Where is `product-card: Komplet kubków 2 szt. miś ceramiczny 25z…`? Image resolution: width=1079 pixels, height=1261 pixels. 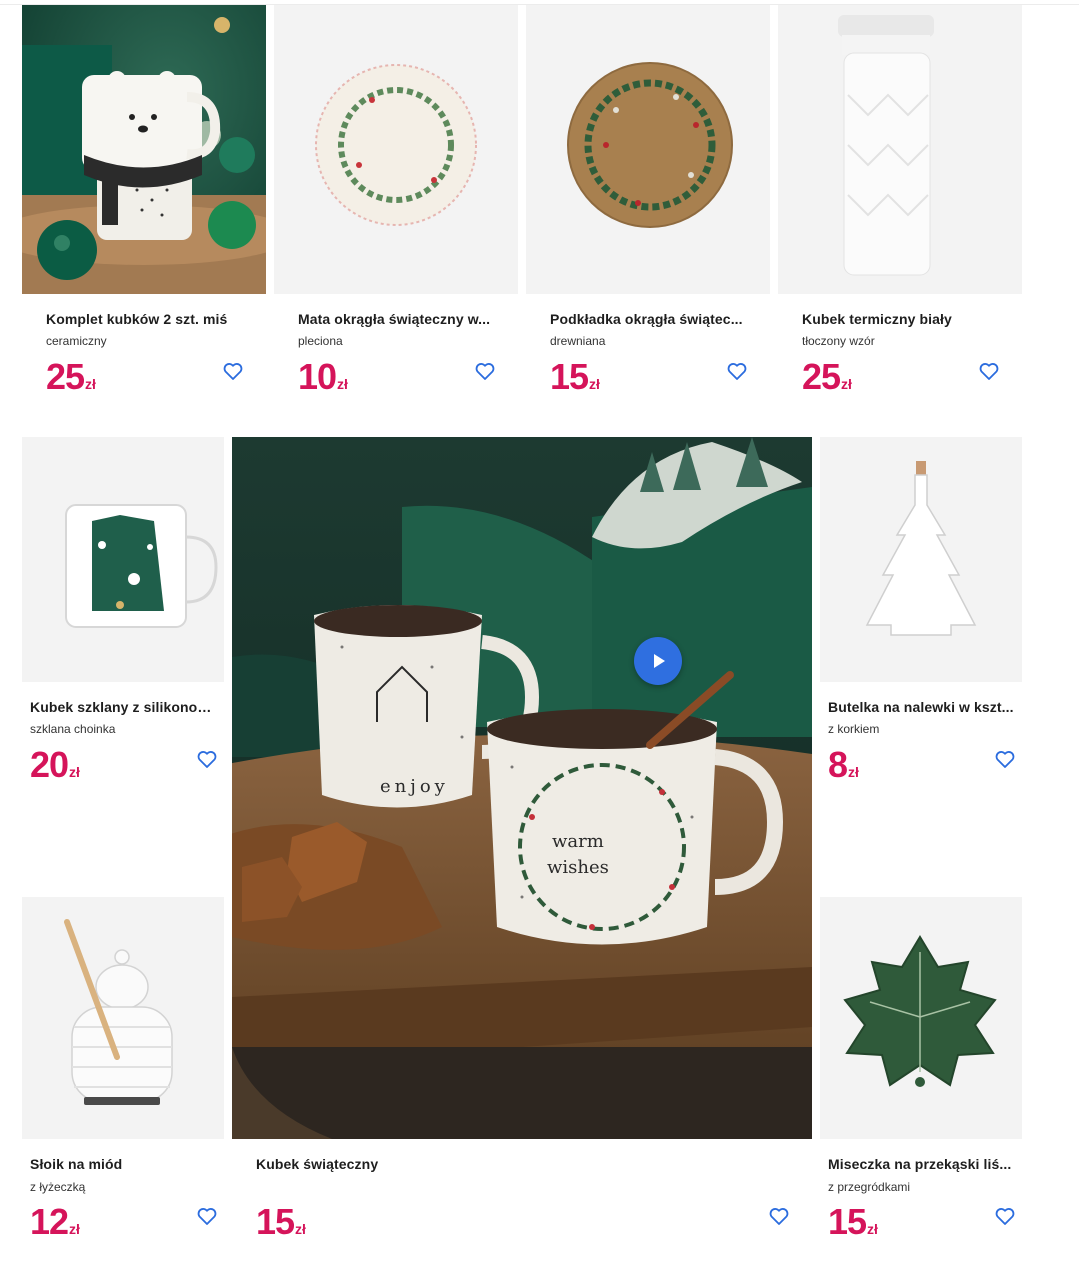 product-card: Komplet kubków 2 szt. miś ceramiczny 25z… is located at coordinates (144, 205).